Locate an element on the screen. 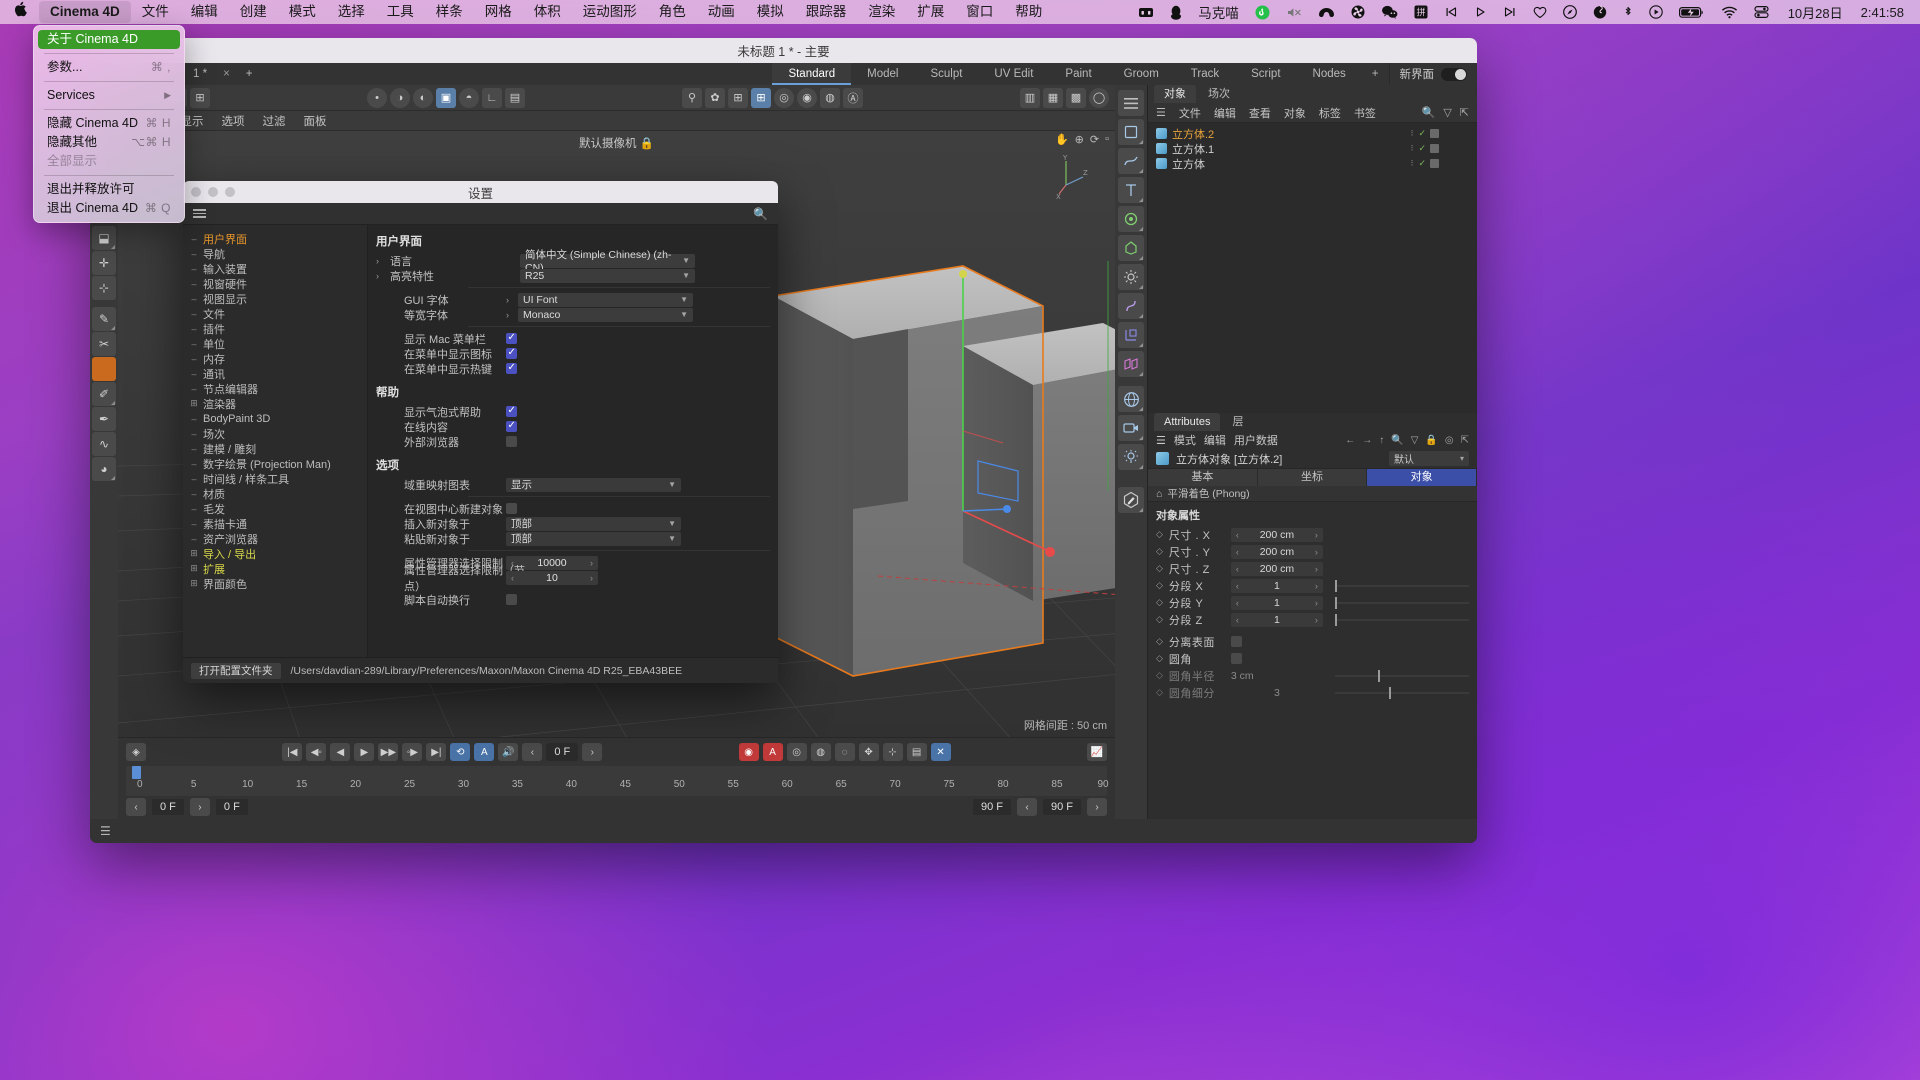  nav-item-user-interface: – 用户界面 is located at coordinates (275, 238).